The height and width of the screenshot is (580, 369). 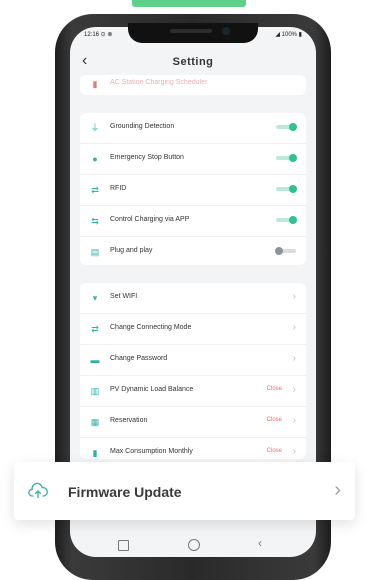 I want to click on status-time: 12:16 ⊙ ⊗, so click(x=98, y=35).